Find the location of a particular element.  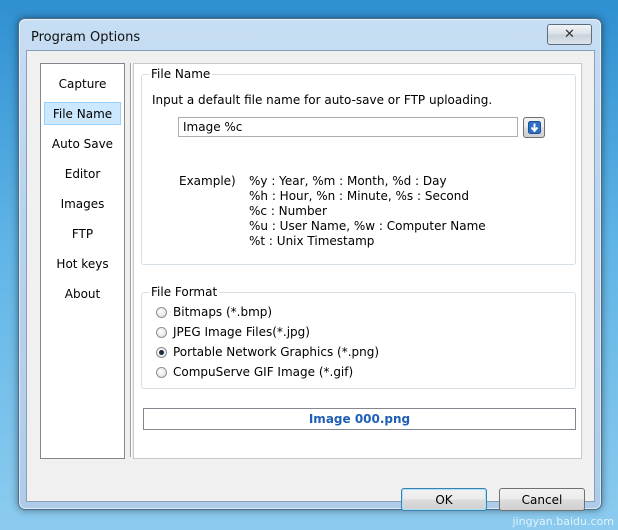

sidebar-item-auto-save: Auto Save is located at coordinates (82, 143).